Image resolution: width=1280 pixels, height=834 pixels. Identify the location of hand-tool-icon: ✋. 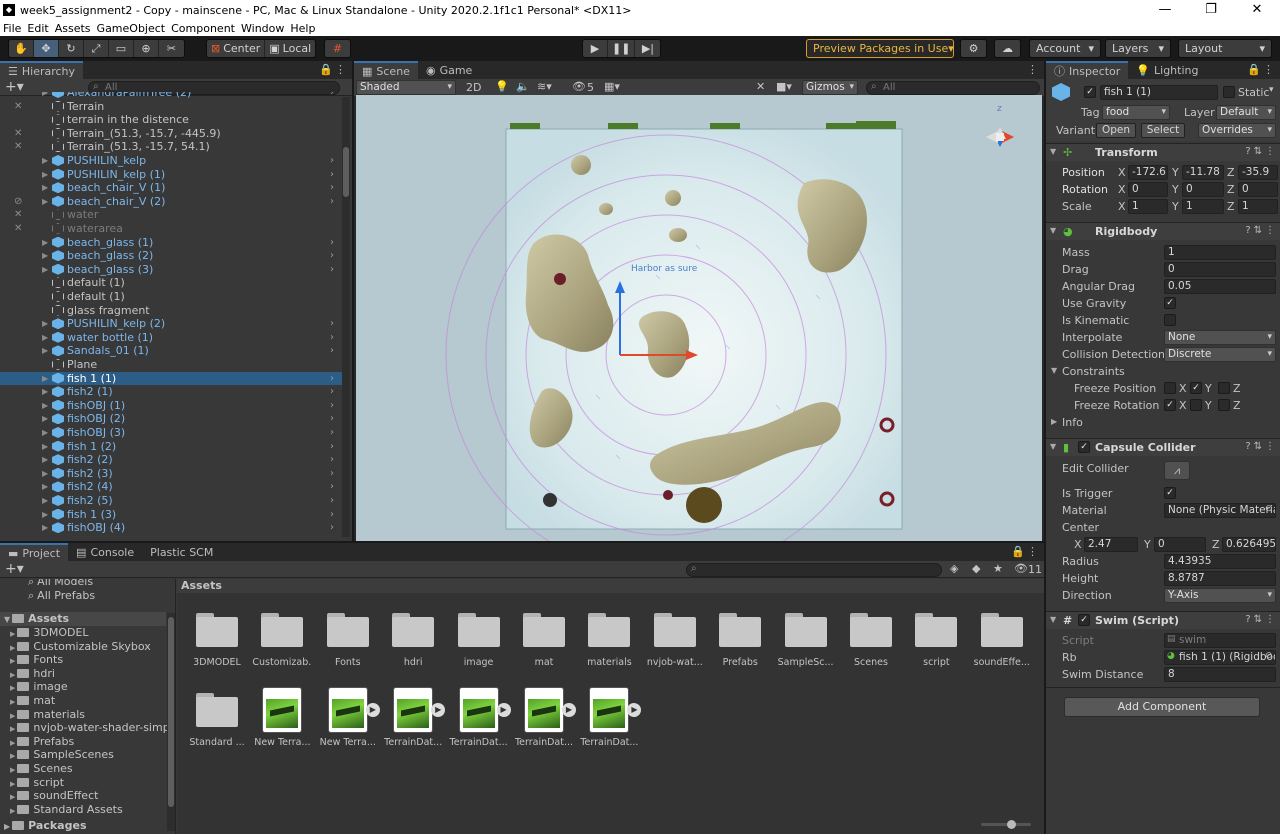
(21, 48).